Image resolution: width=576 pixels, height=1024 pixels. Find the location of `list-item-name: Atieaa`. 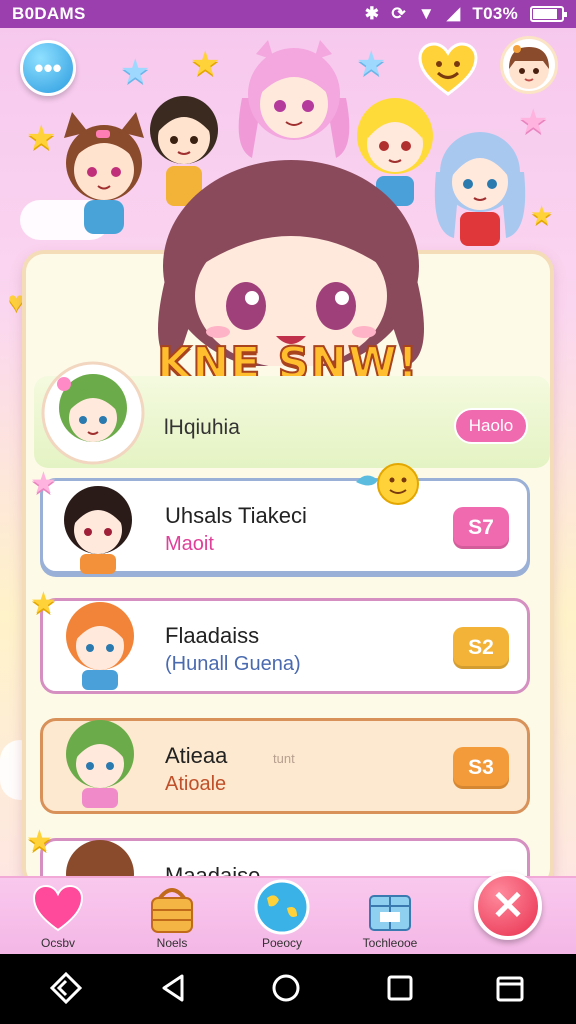

list-item-name: Atieaa is located at coordinates (196, 755).